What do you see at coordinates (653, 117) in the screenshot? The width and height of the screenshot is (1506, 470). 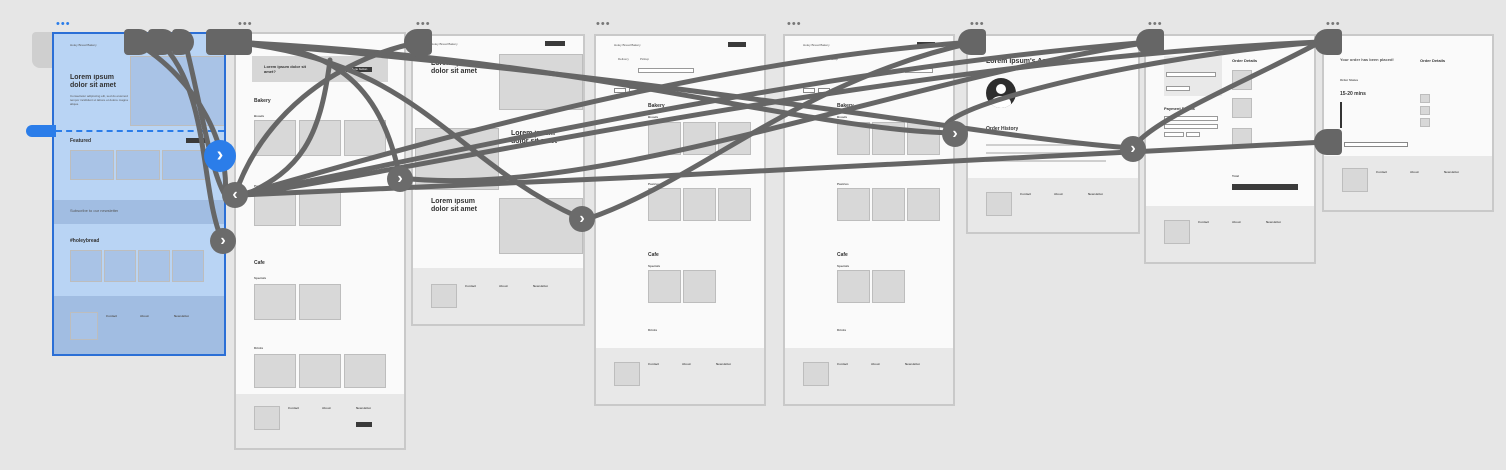 I see `breads-label: Breads` at bounding box center [653, 117].